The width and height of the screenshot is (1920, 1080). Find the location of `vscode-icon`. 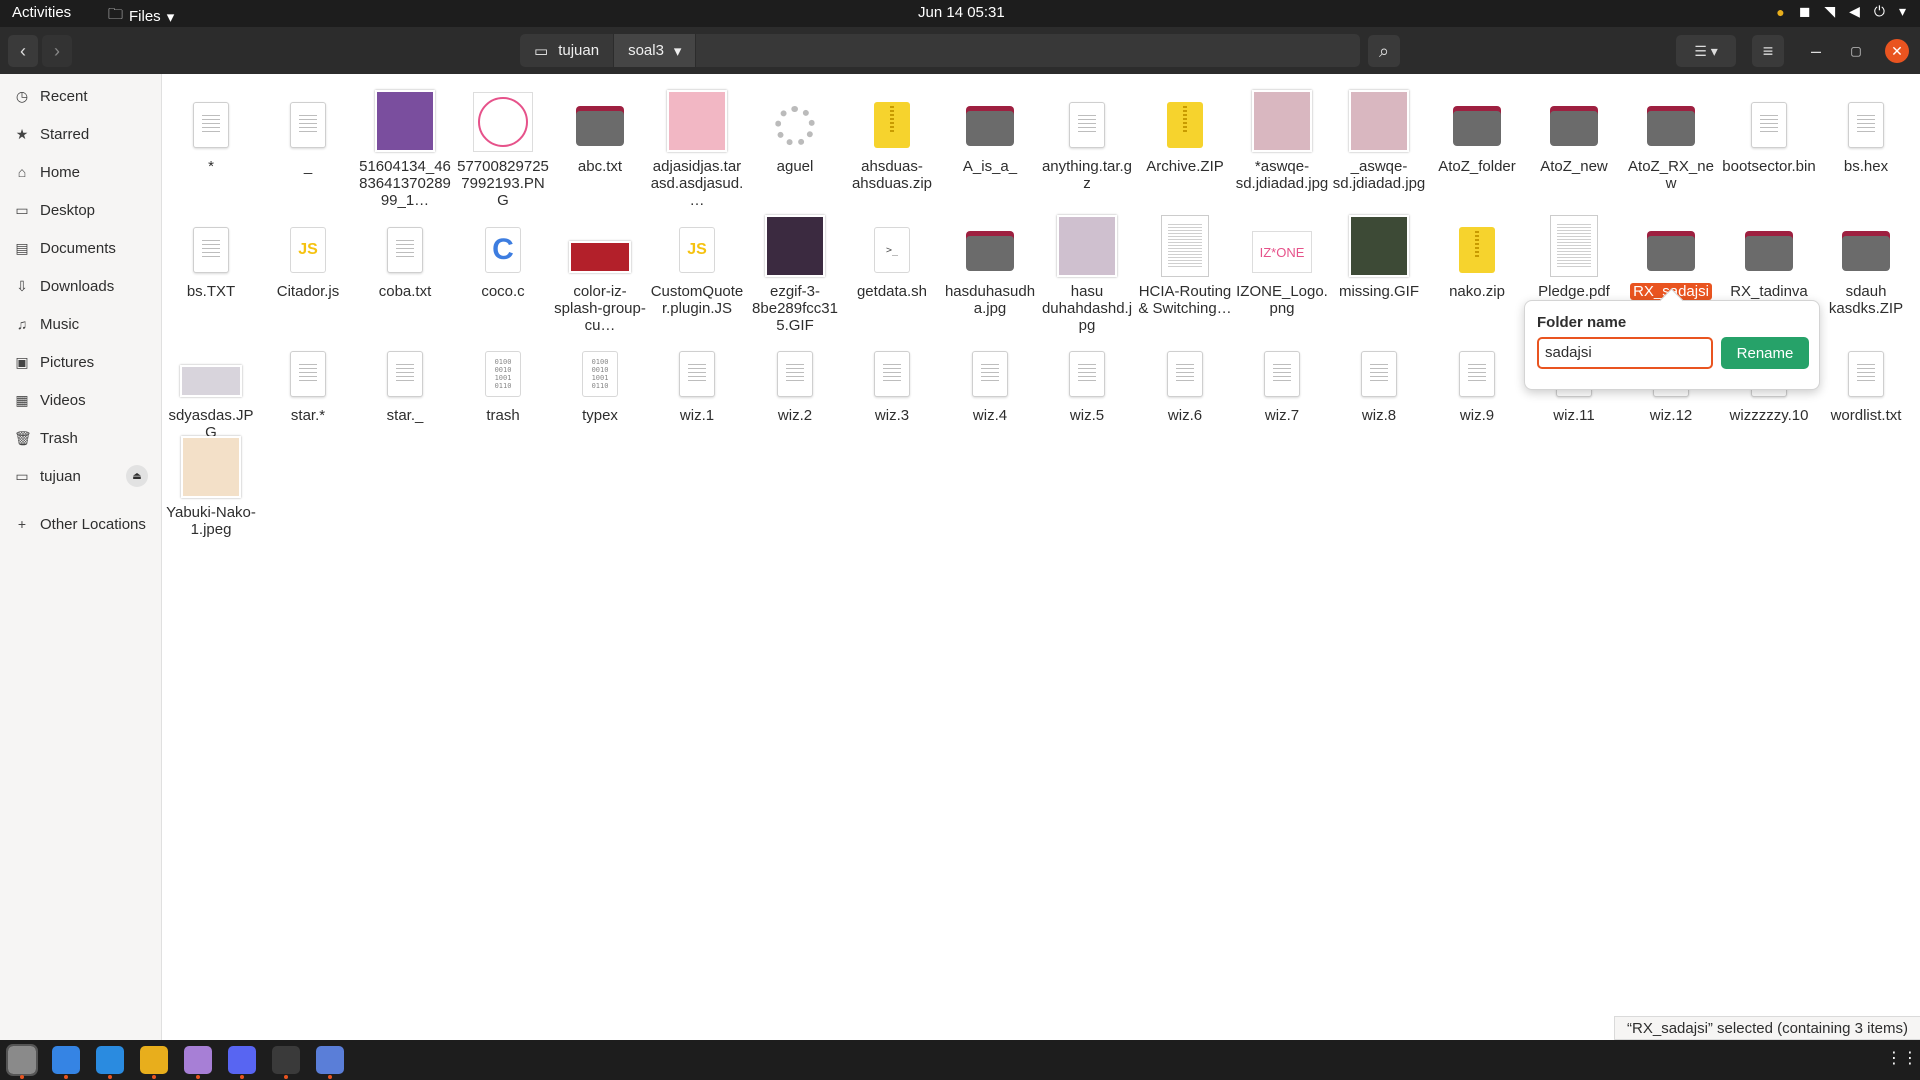

vscode-icon is located at coordinates (110, 1062).